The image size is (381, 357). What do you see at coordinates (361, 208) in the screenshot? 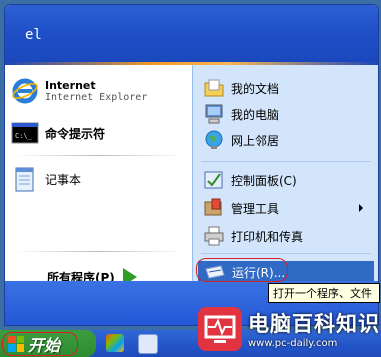
I see `submenu-arrow-icon` at bounding box center [361, 208].